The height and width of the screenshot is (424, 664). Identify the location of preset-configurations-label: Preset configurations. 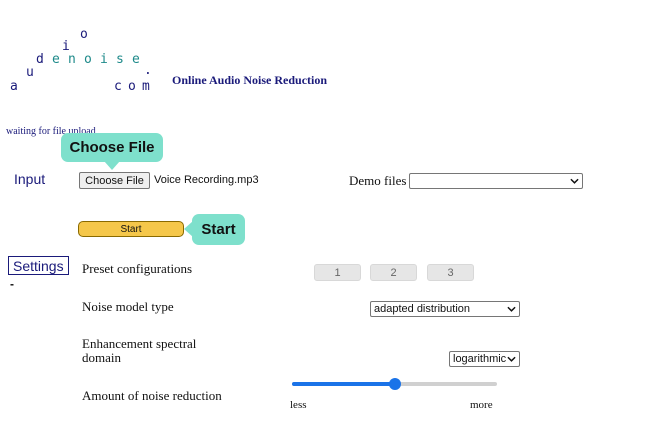
(137, 268).